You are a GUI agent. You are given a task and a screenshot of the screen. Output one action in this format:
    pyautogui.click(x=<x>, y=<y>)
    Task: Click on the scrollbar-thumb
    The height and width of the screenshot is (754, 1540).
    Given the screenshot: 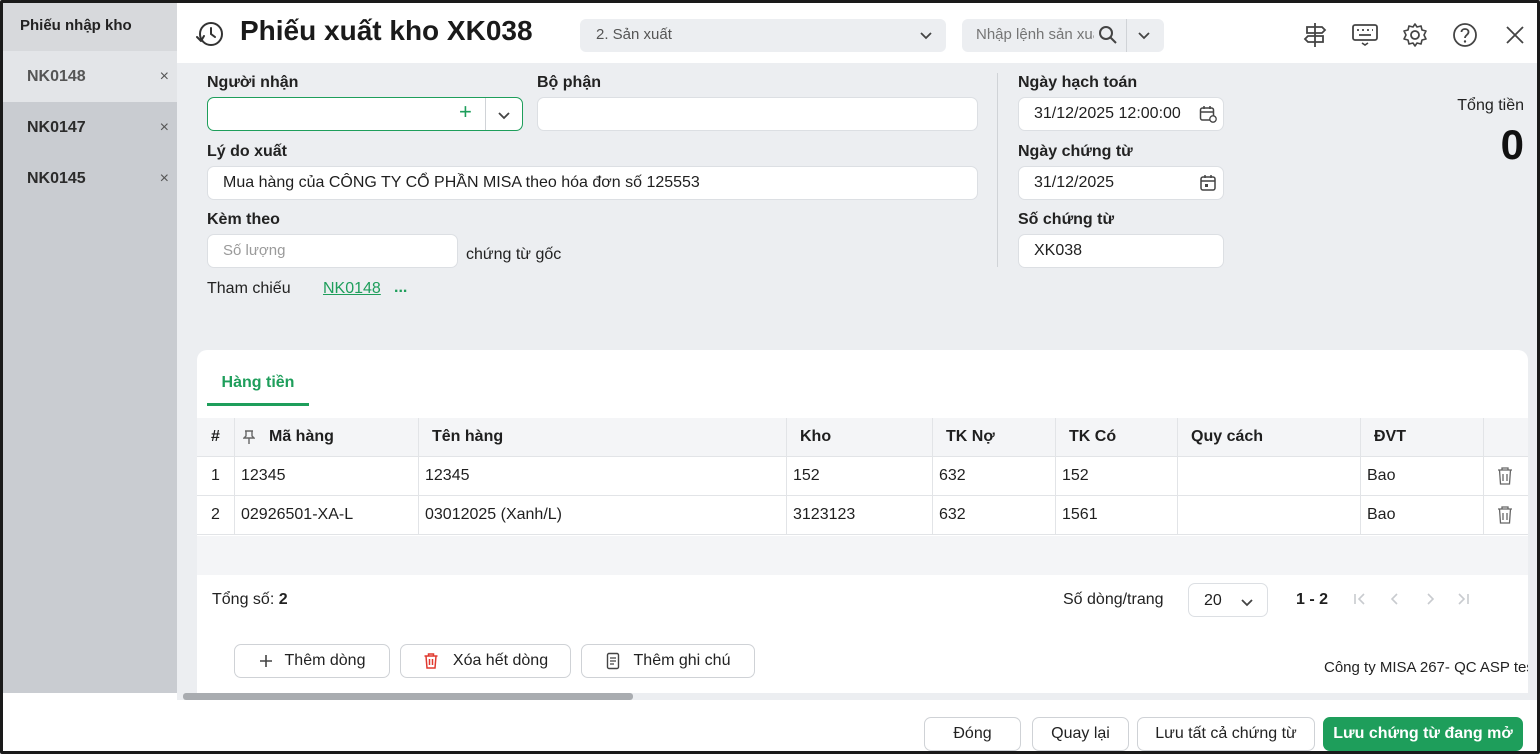 What is the action you would take?
    pyautogui.click(x=408, y=696)
    